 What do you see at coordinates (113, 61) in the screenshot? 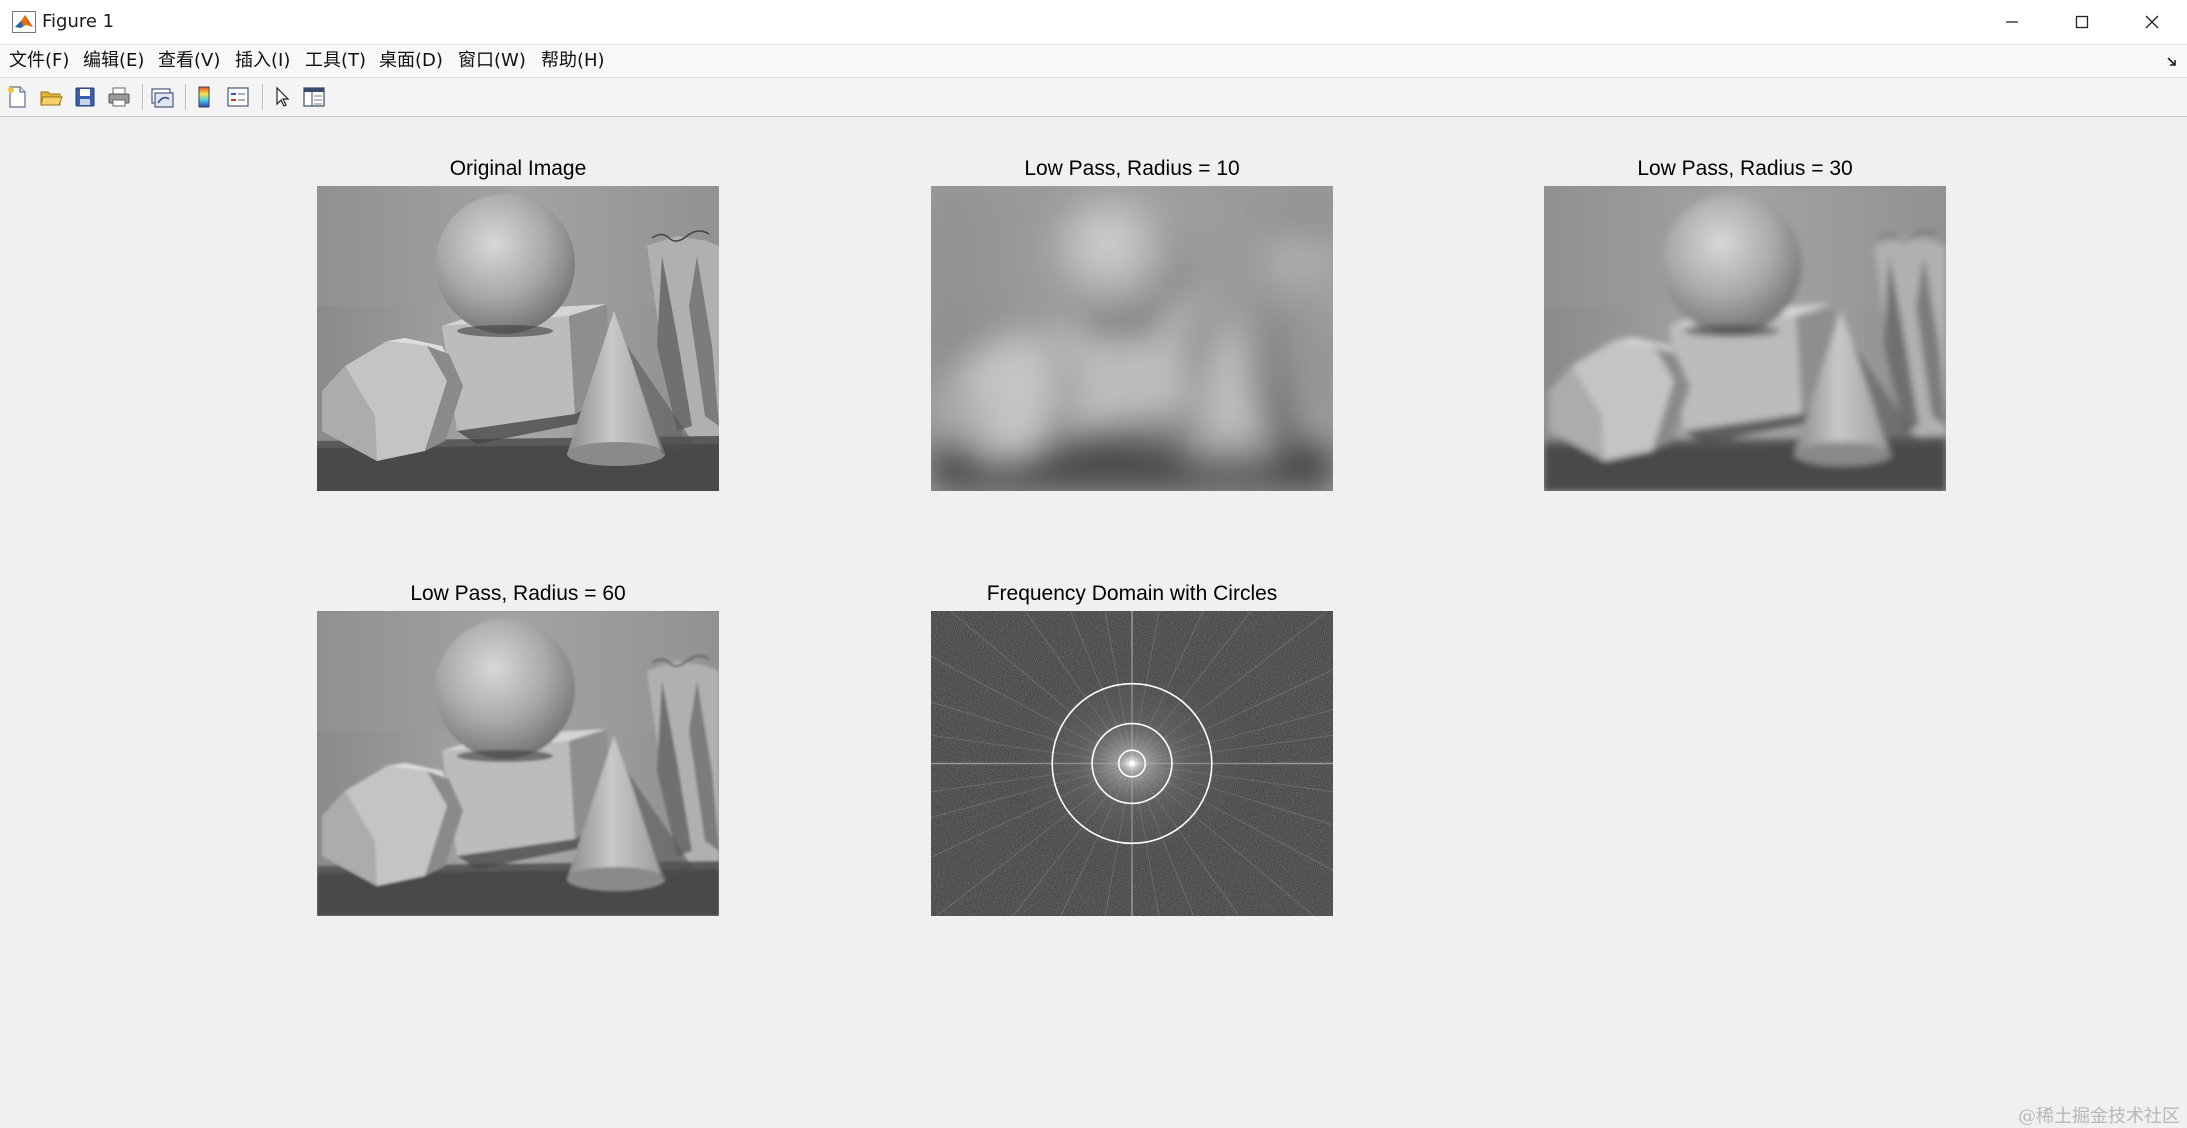
I see `menu-edit: 编辑(E)` at bounding box center [113, 61].